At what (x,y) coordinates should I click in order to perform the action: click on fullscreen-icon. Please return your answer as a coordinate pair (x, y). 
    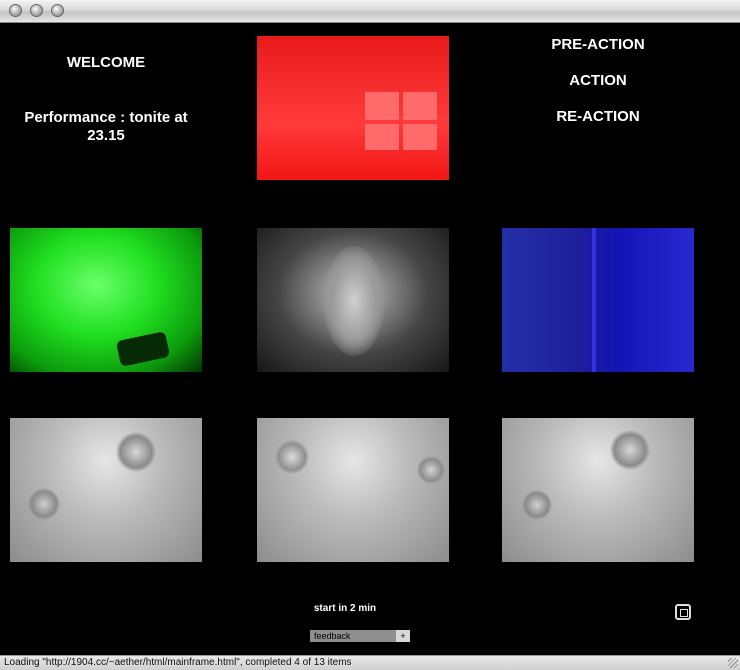
    Looking at the image, I should click on (683, 612).